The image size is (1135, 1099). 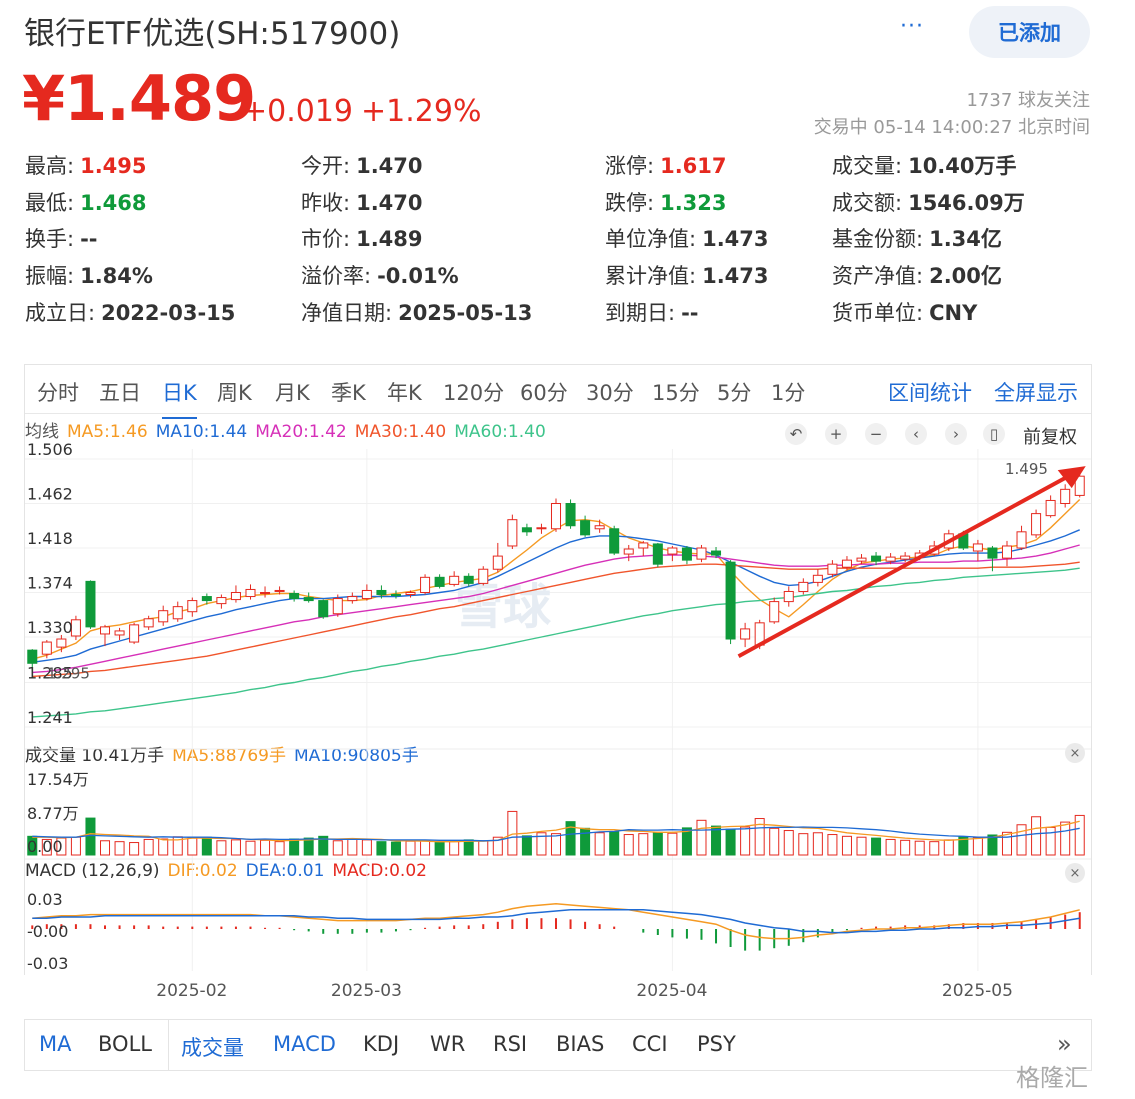 I want to click on tab-period-3: 周K, so click(x=234, y=392).